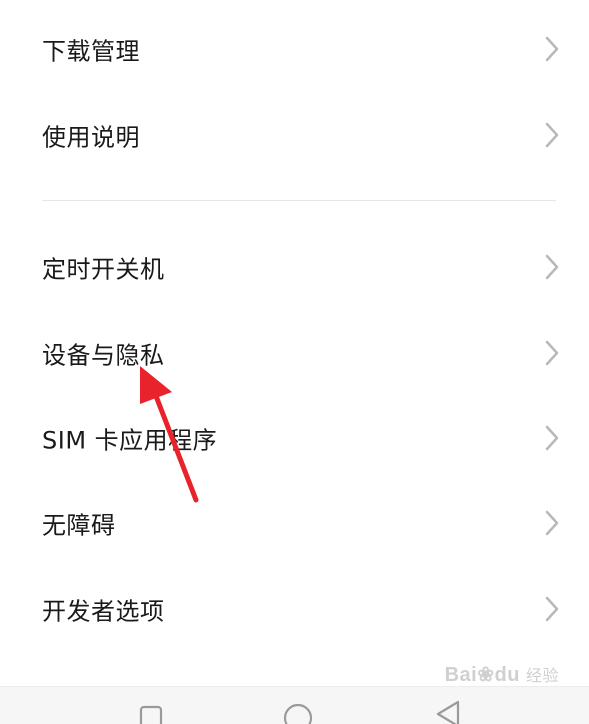 This screenshot has width=589, height=724. What do you see at coordinates (461, 675) in the screenshot?
I see `watermark-brand: Bai` at bounding box center [461, 675].